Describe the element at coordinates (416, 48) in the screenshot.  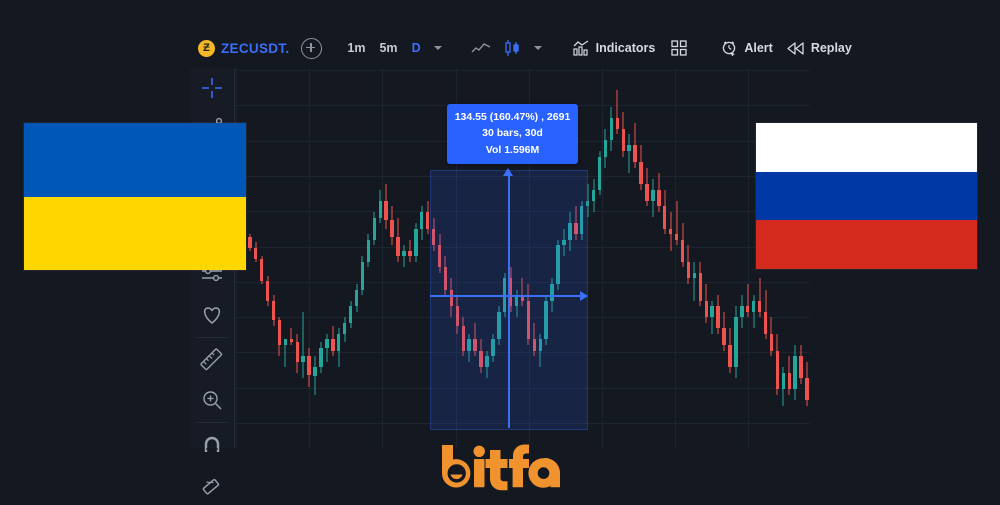
I see `timeframe-d: D` at that location.